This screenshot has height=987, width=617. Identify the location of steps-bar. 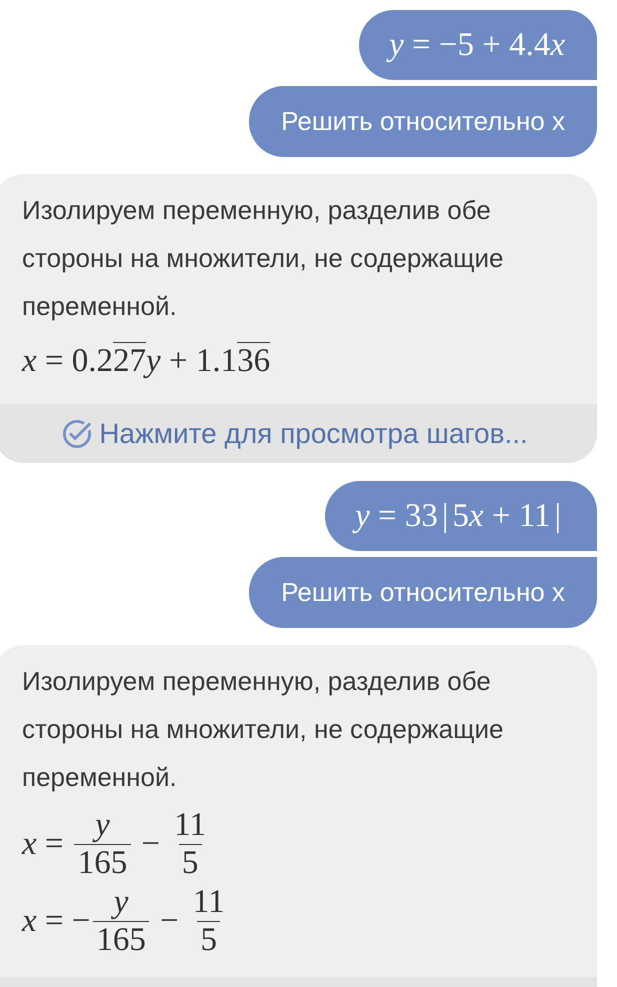
(298, 982).